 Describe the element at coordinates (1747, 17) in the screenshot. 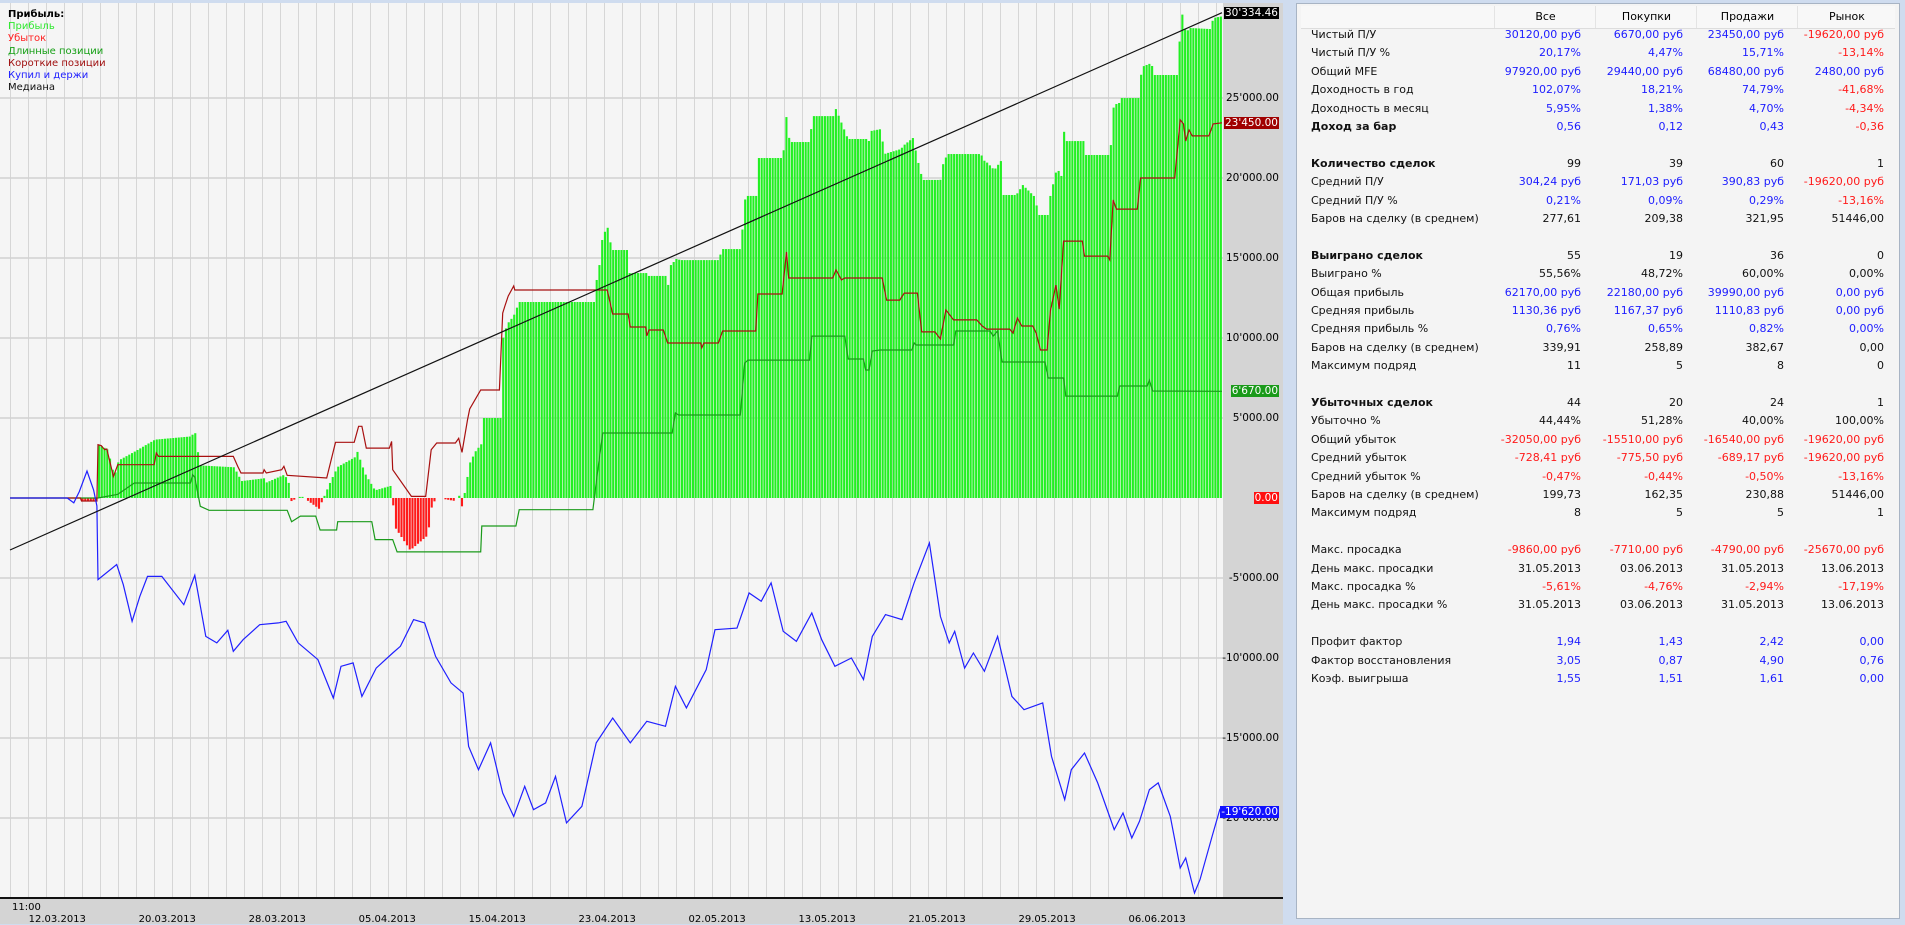

I see `column-header: Продажи` at that location.